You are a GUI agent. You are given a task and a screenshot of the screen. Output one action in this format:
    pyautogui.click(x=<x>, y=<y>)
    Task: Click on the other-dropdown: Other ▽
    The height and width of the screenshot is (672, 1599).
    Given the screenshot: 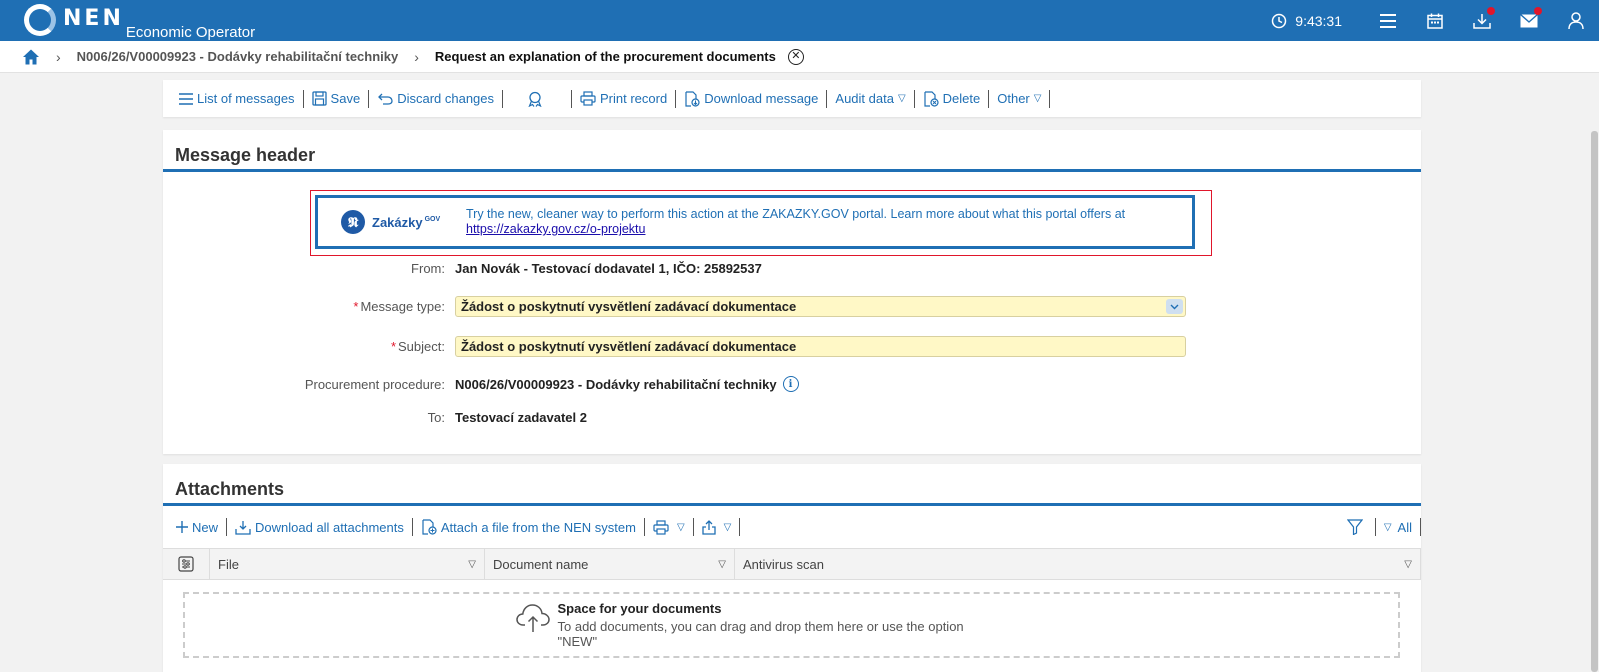 What is the action you would take?
    pyautogui.click(x=1019, y=99)
    